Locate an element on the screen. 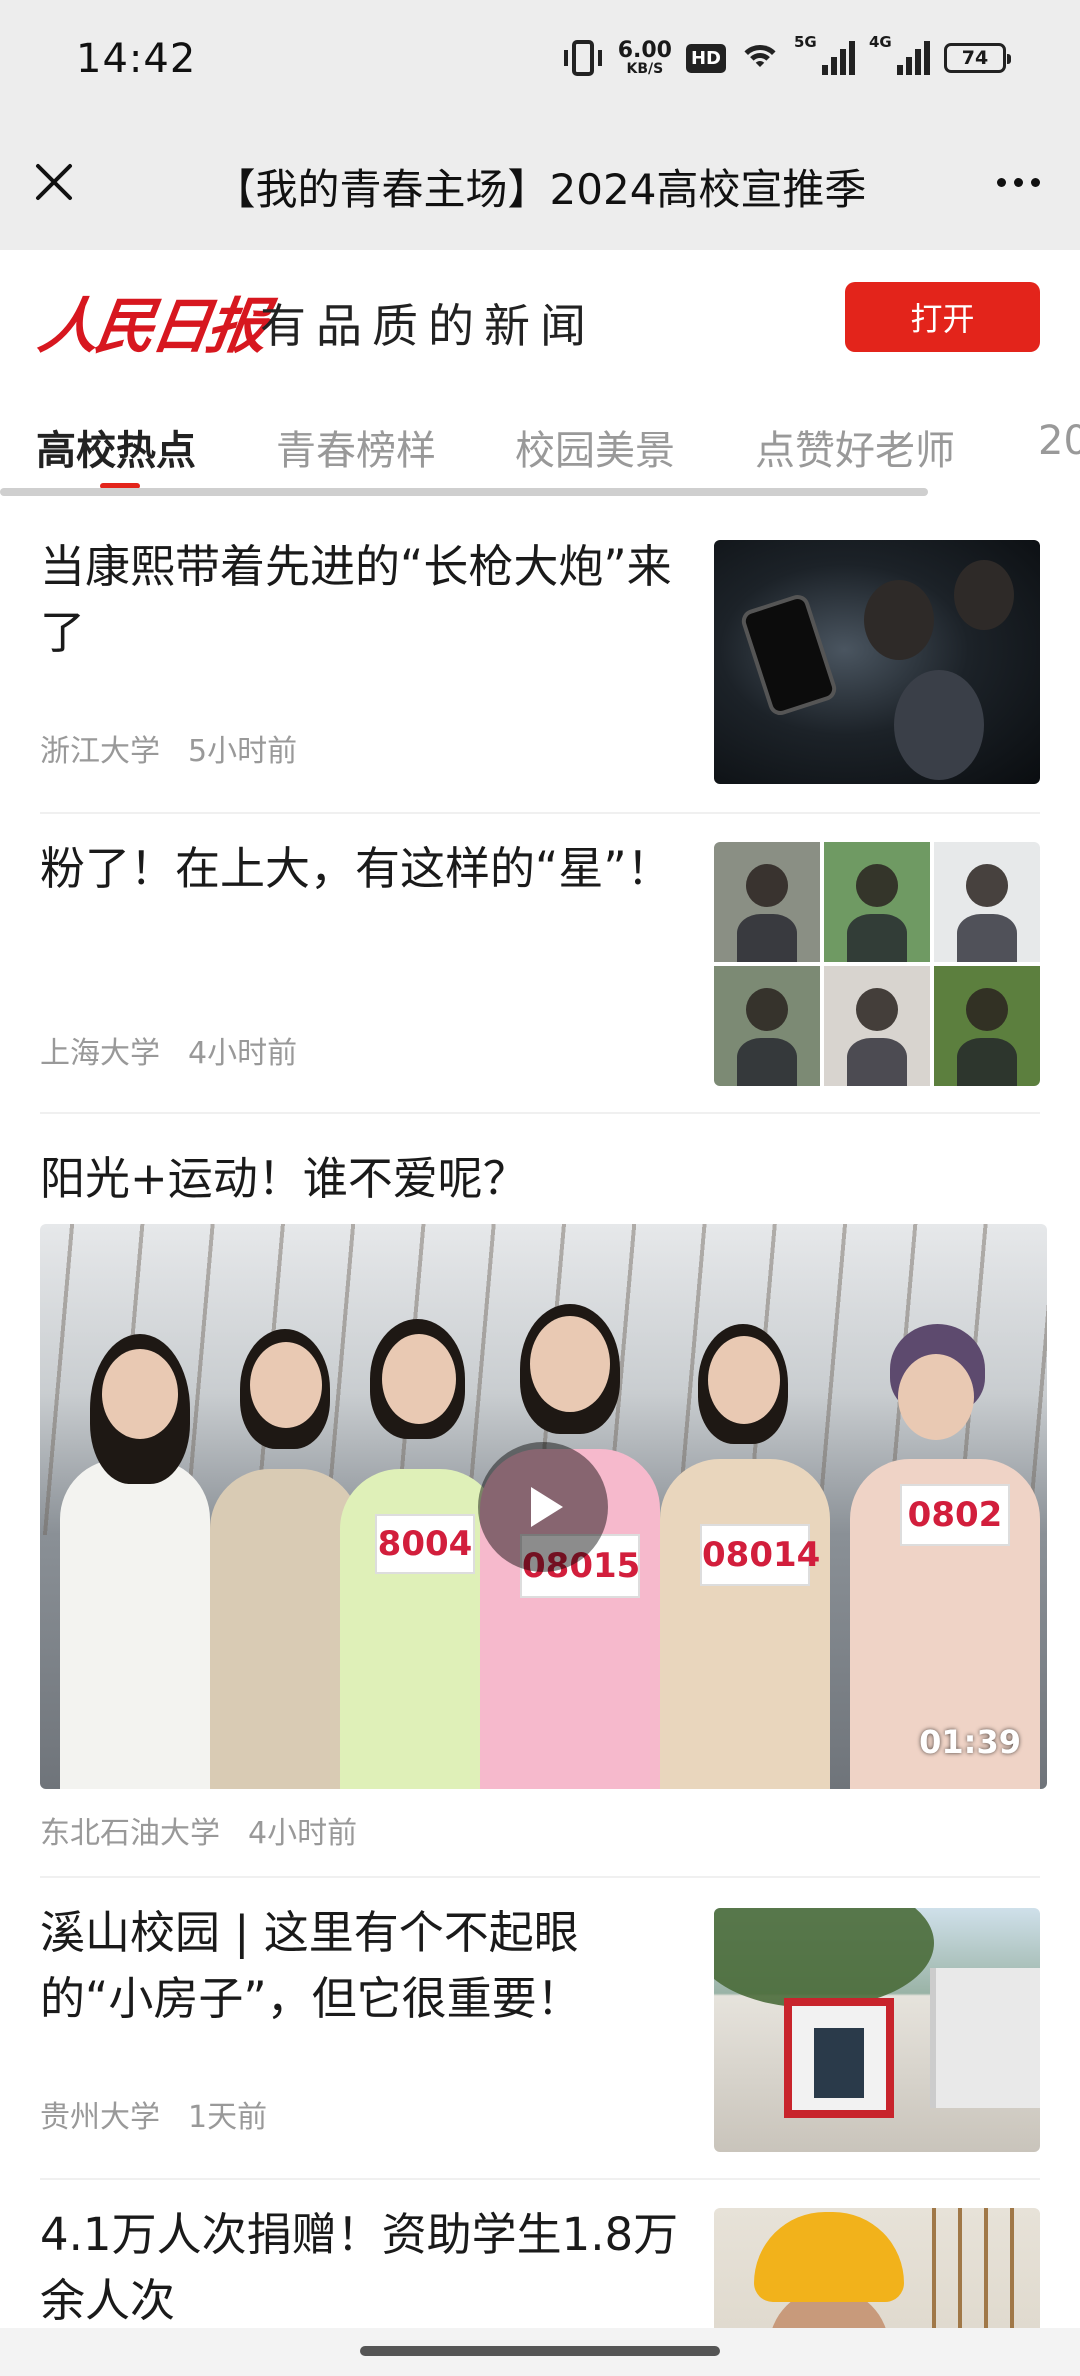 The image size is (1080, 2376). battery-icon: 74 is located at coordinates (977, 58).